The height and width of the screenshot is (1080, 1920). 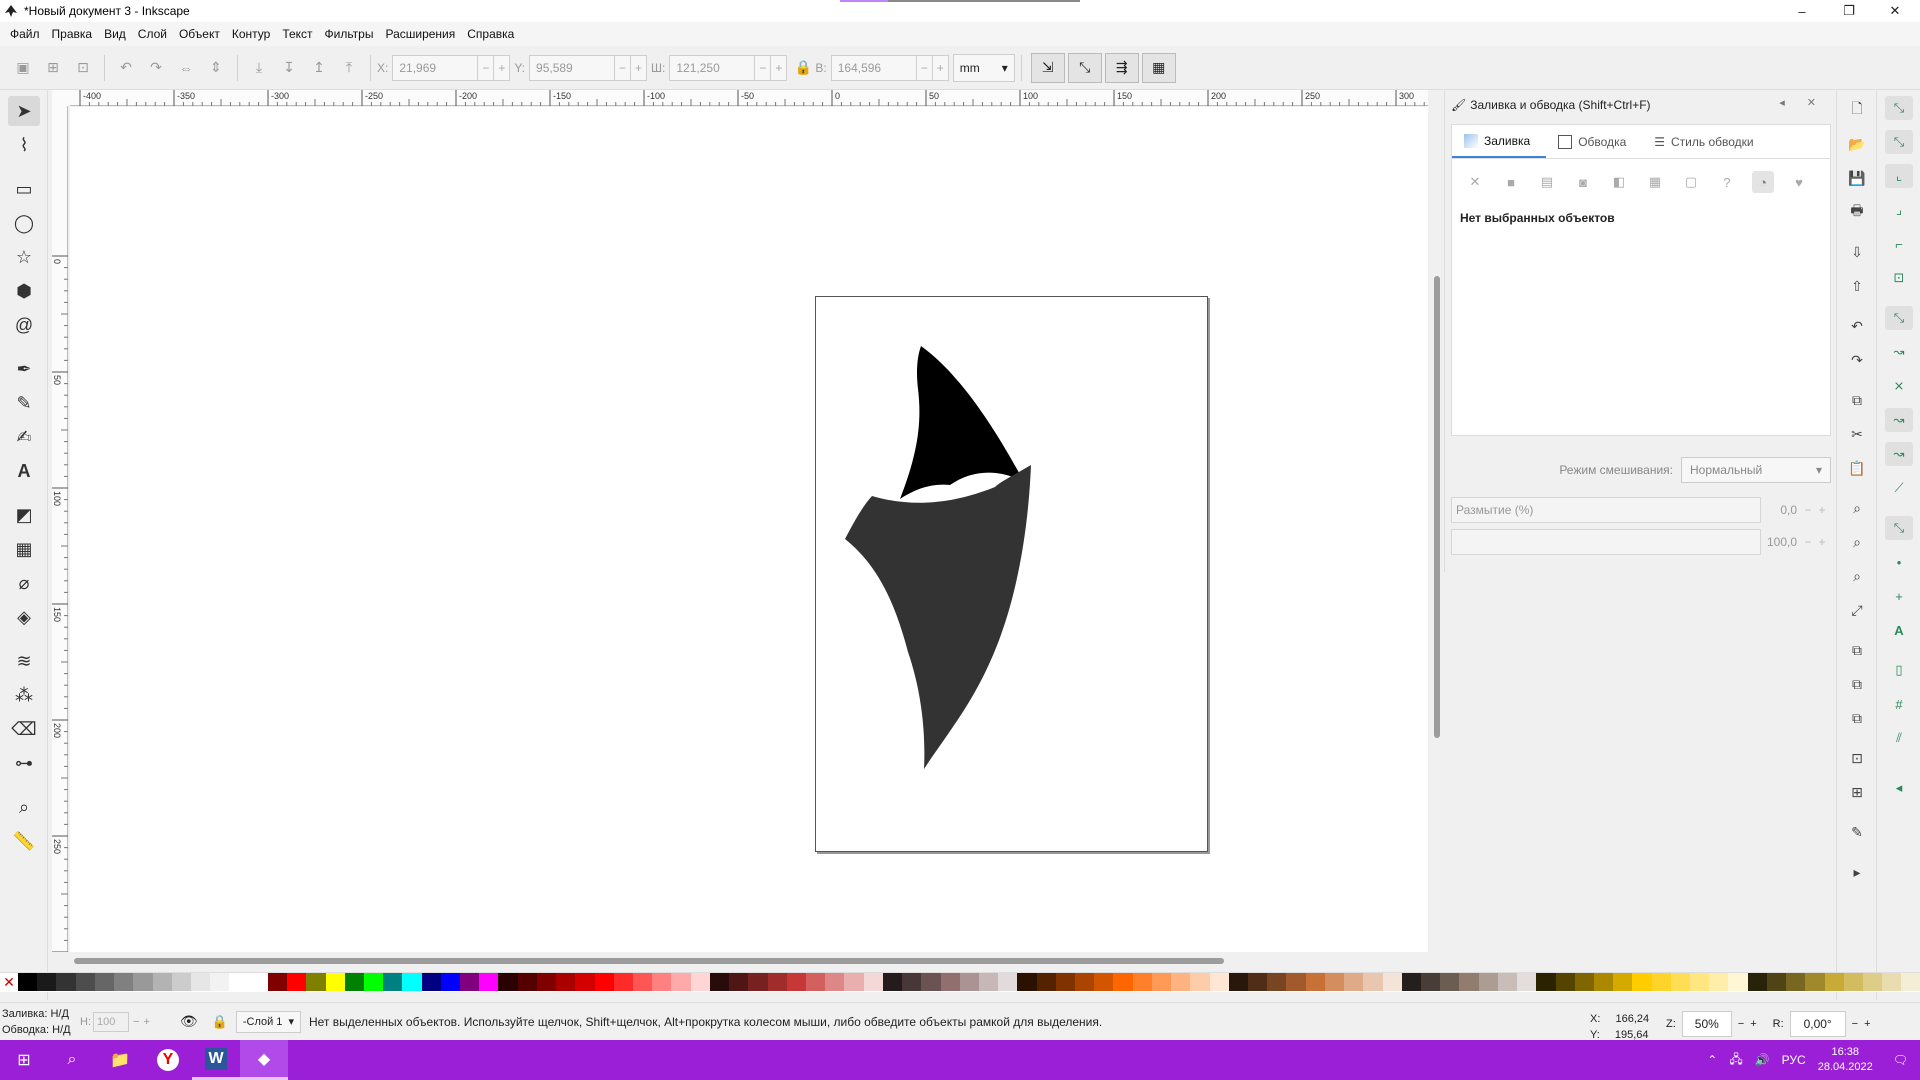 What do you see at coordinates (1857, 252) in the screenshot?
I see `import-icon: ⇩` at bounding box center [1857, 252].